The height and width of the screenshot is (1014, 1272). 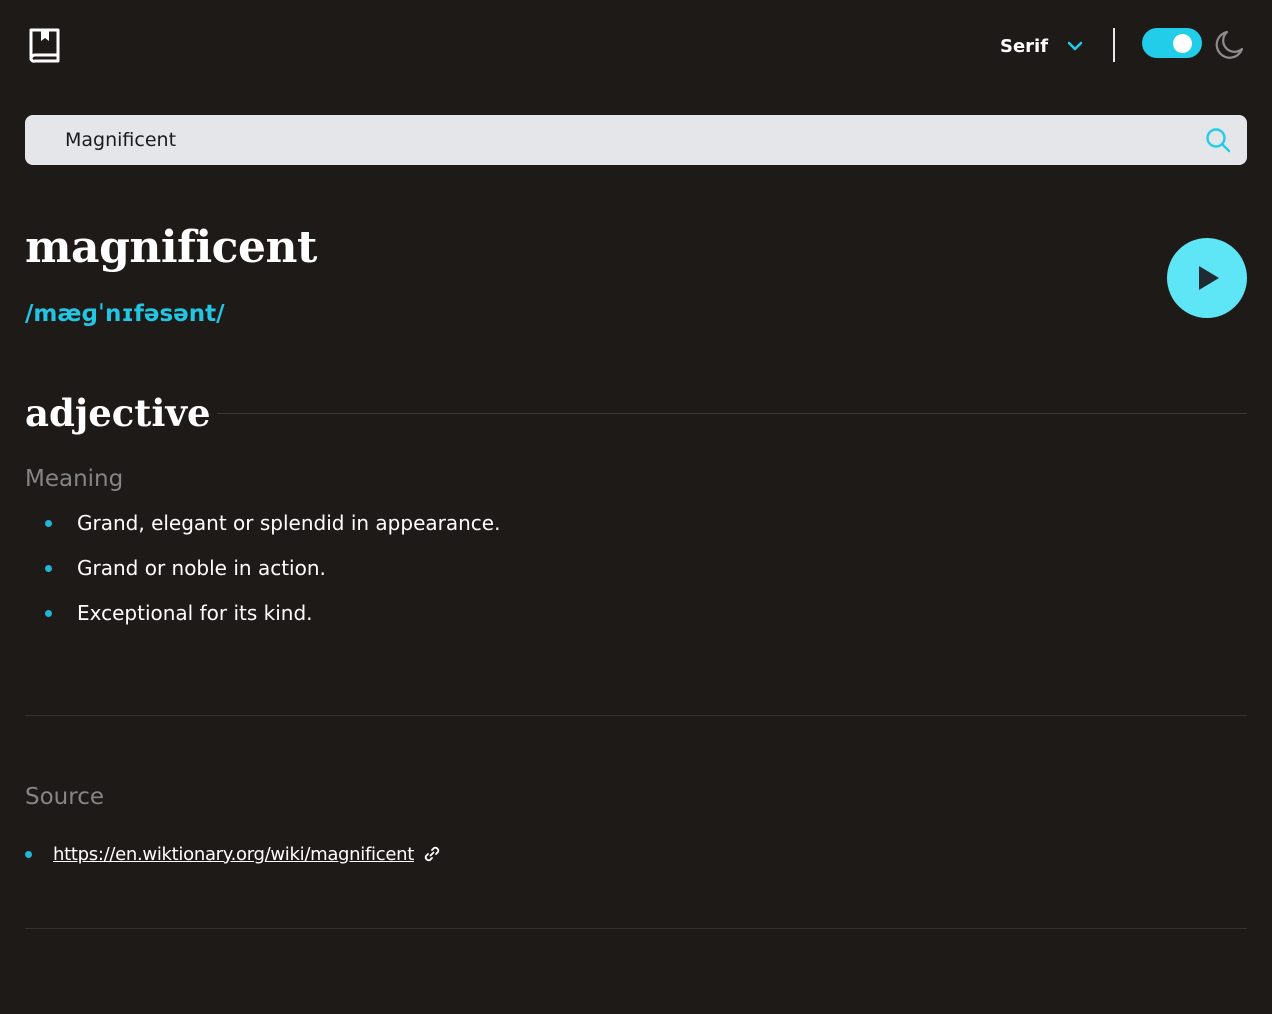 What do you see at coordinates (118, 413) in the screenshot?
I see `part-of-speech: adjective` at bounding box center [118, 413].